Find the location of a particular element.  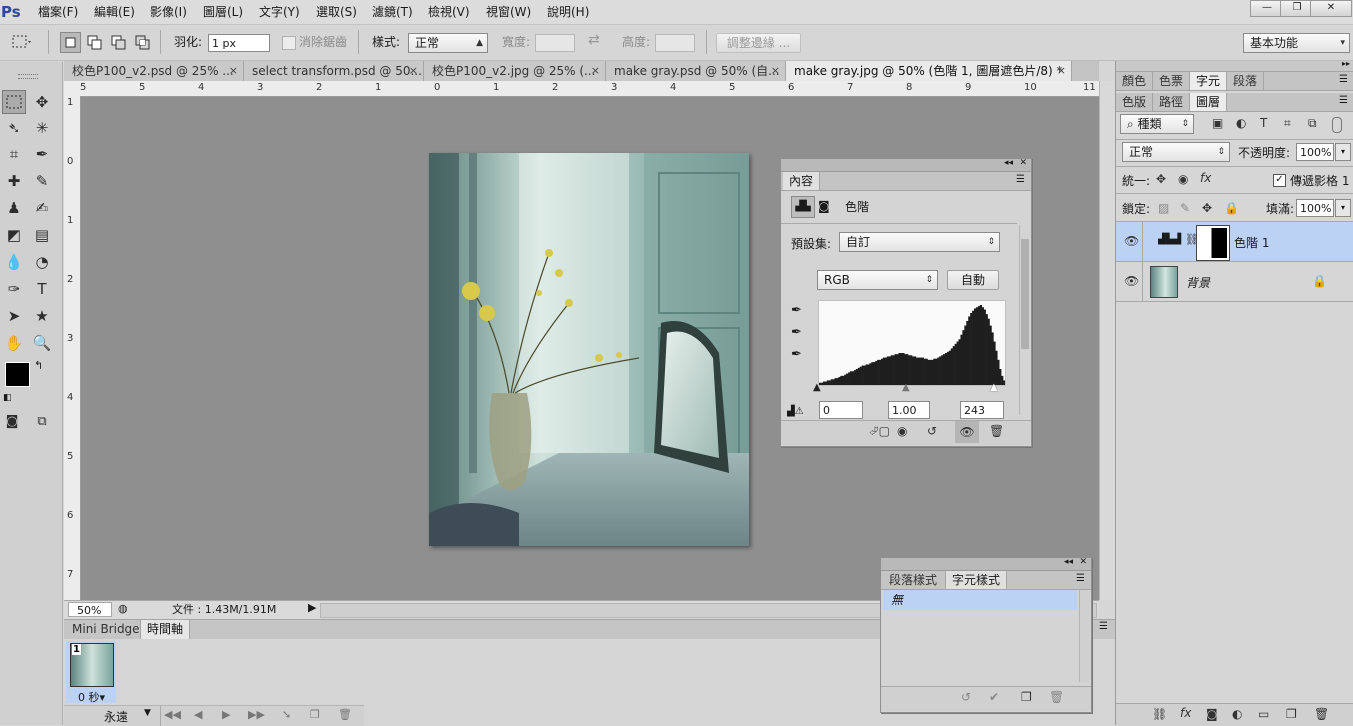

menu-type: 文字(Y) is located at coordinates (279, 12).